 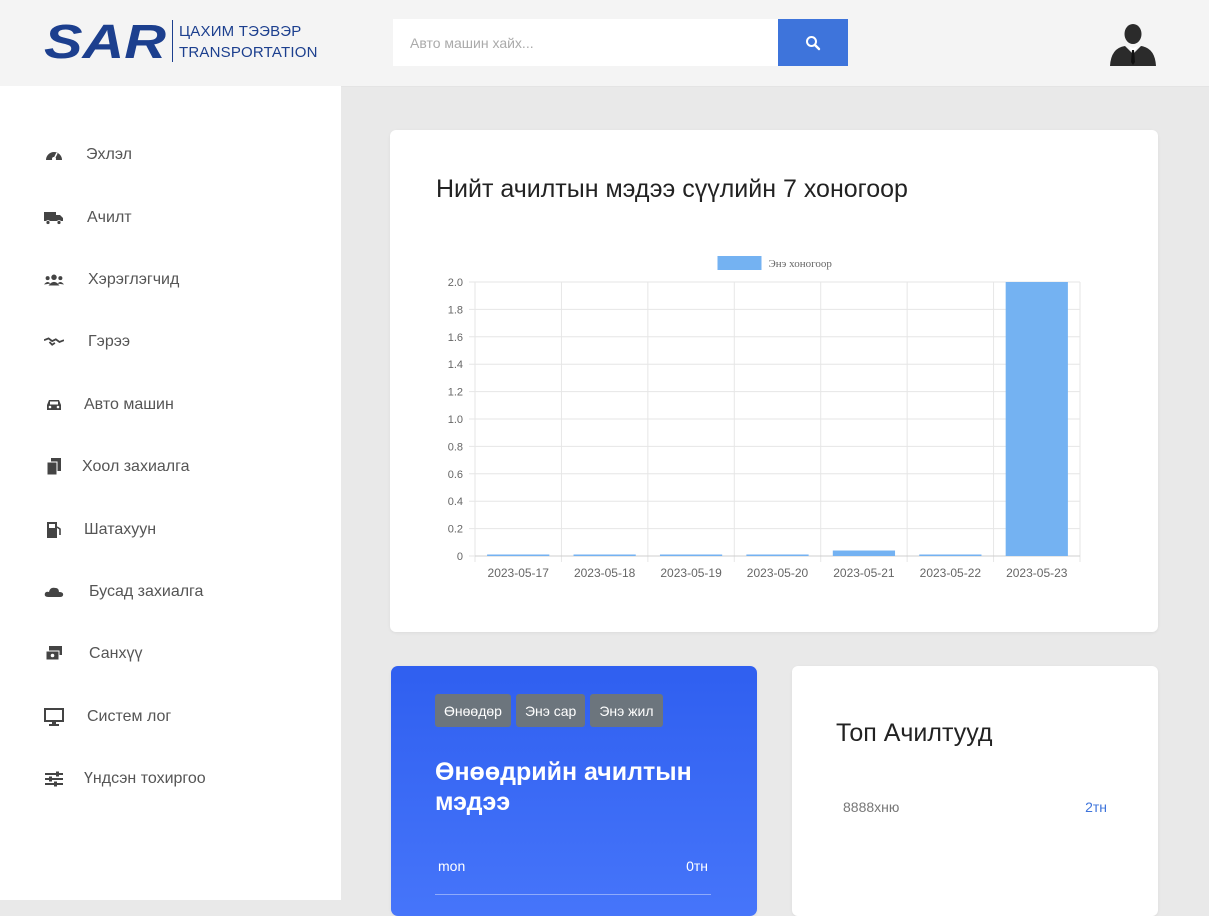 What do you see at coordinates (1133, 43) in the screenshot?
I see `user-avatar-icon` at bounding box center [1133, 43].